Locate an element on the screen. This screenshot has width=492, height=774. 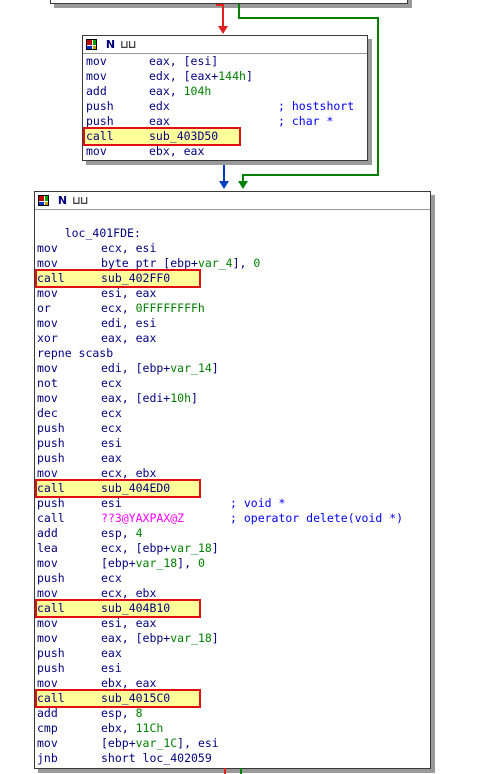
edge-blue-vertical is located at coordinates (224, 171).